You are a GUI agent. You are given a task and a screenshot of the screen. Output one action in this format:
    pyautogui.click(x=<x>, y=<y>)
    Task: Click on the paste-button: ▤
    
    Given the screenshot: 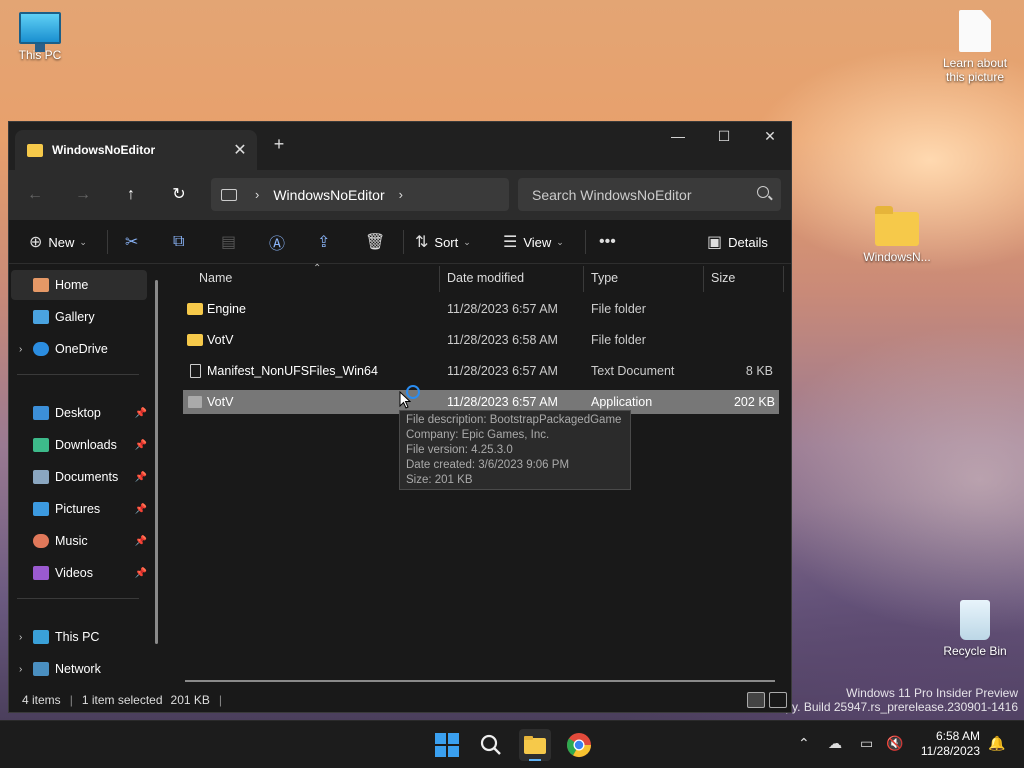 What is the action you would take?
    pyautogui.click(x=231, y=242)
    